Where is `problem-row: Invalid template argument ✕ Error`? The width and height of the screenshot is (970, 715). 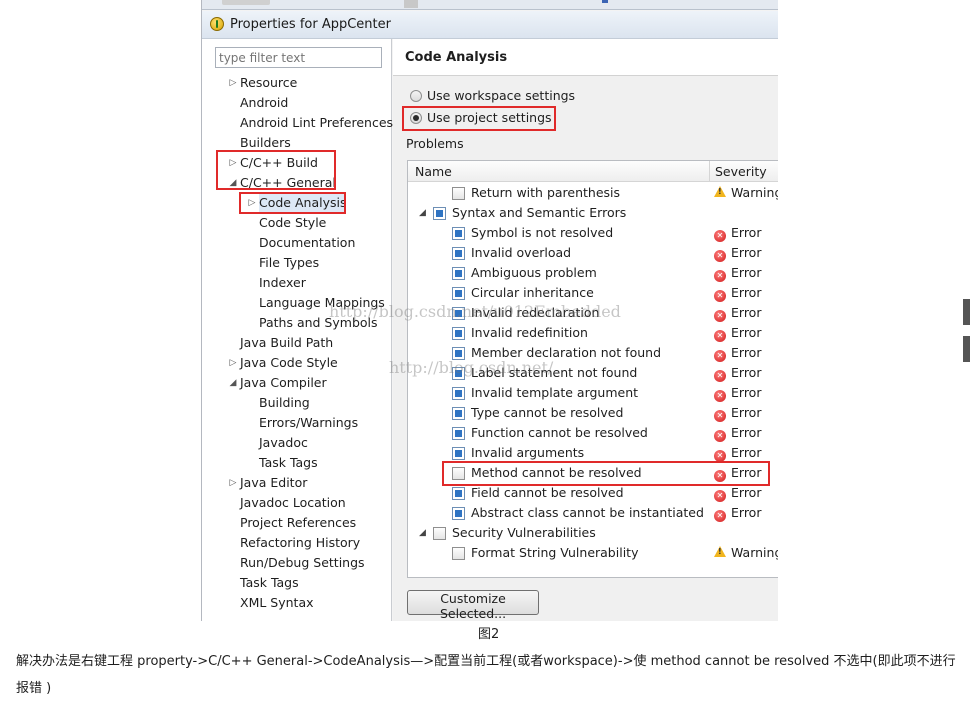
problem-row: Invalid template argument ✕ Error is located at coordinates (593, 393).